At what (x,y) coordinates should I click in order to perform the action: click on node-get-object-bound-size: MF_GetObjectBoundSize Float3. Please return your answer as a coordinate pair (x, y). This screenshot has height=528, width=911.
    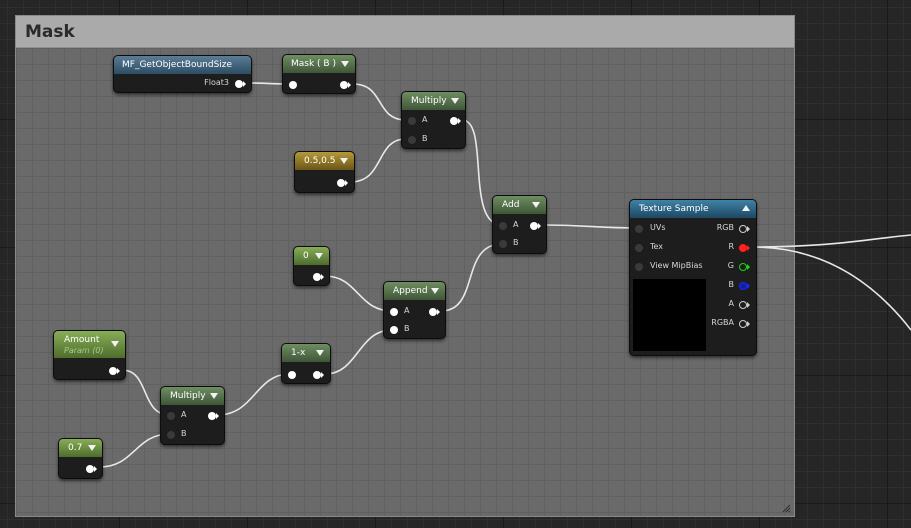
    Looking at the image, I should click on (182, 74).